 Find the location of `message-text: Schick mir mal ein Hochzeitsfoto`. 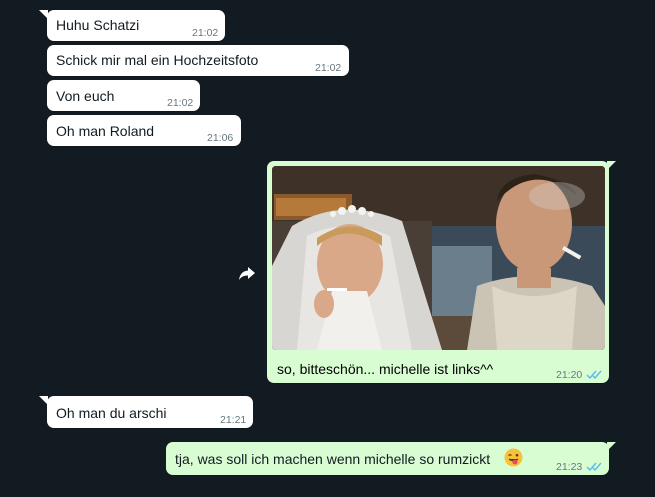

message-text: Schick mir mal ein Hochzeitsfoto is located at coordinates (157, 60).